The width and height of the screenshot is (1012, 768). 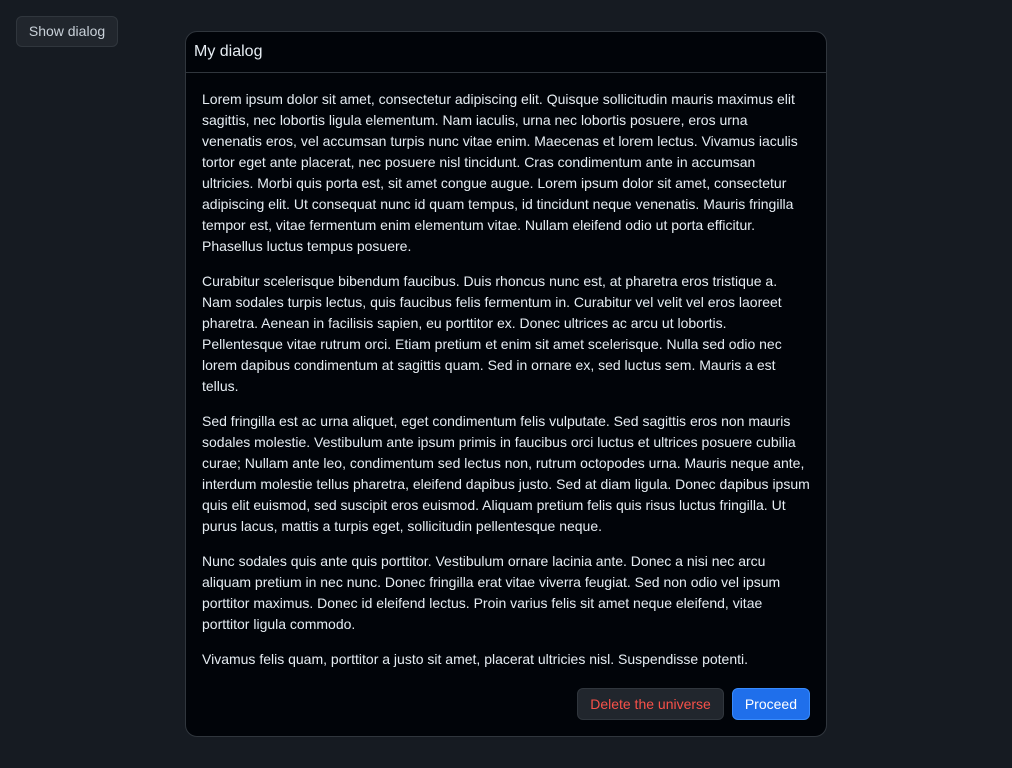 I want to click on delete-universe-button: Delete the universe, so click(x=650, y=704).